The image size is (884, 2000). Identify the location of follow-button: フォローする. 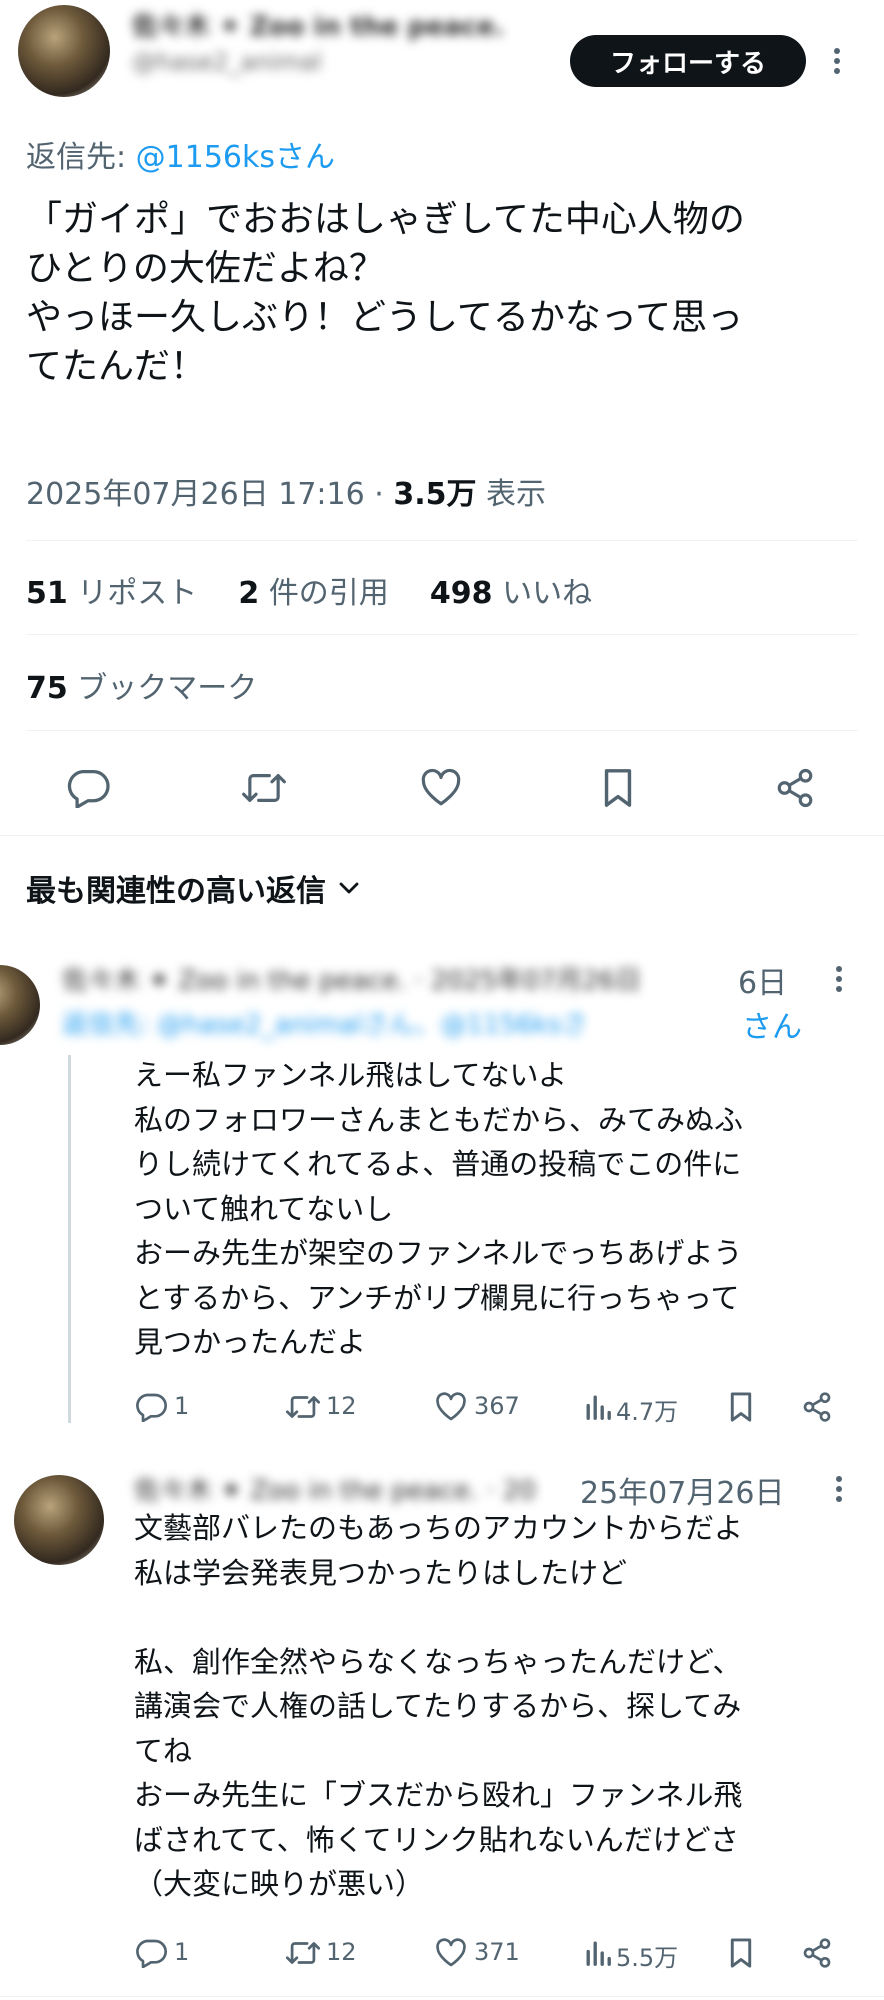
(688, 61).